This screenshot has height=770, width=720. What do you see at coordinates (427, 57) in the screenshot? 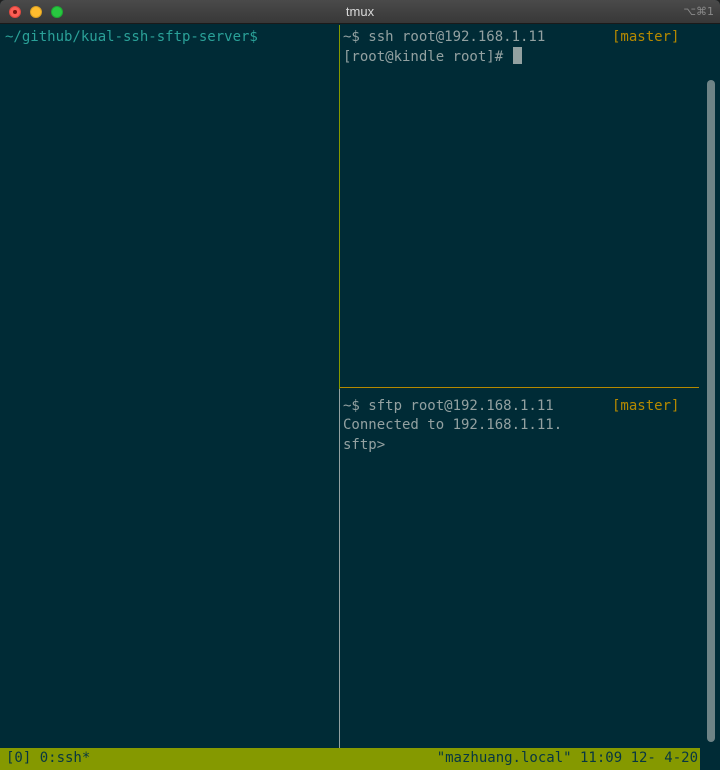
I see `remote-prompt: [root@kindle root]#` at bounding box center [427, 57].